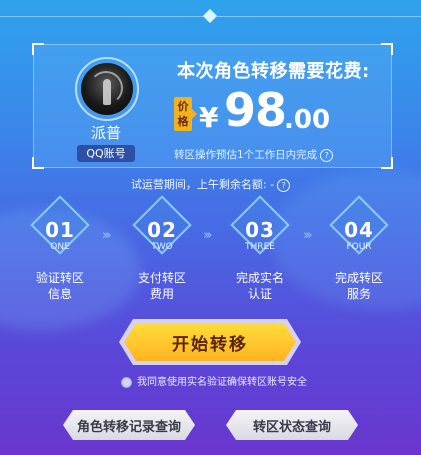 The image size is (421, 455). I want to click on price-tag-label: 价格, so click(183, 114).